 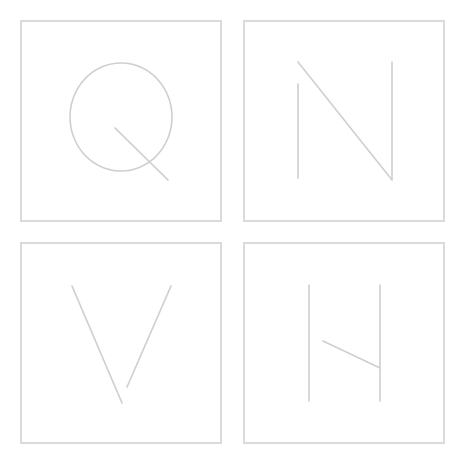 What do you see at coordinates (351, 354) in the screenshot?
I see `letter-h-crossbar` at bounding box center [351, 354].